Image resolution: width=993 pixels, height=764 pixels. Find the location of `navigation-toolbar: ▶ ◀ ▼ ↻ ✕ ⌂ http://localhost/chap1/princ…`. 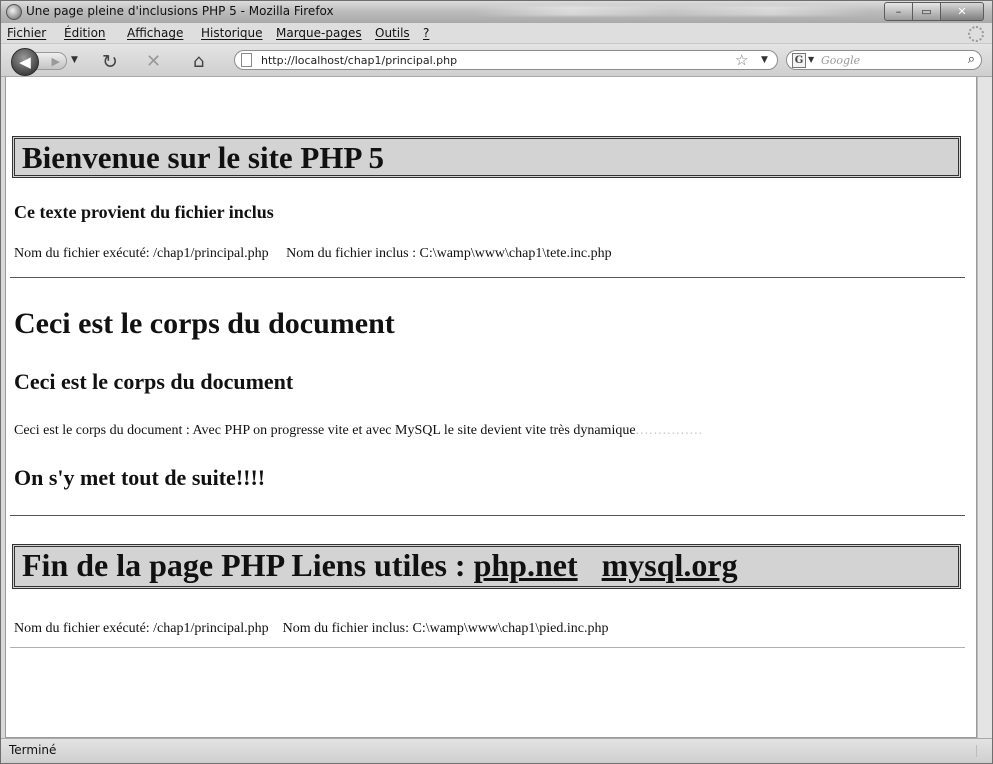

navigation-toolbar: ▶ ◀ ▼ ↻ ✕ ⌂ http://localhost/chap1/princ… is located at coordinates (496, 60).